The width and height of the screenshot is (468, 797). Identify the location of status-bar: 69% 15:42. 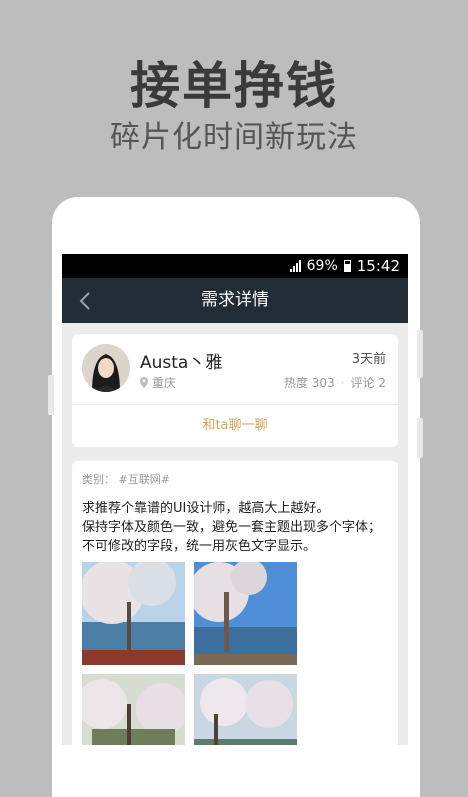
(235, 266).